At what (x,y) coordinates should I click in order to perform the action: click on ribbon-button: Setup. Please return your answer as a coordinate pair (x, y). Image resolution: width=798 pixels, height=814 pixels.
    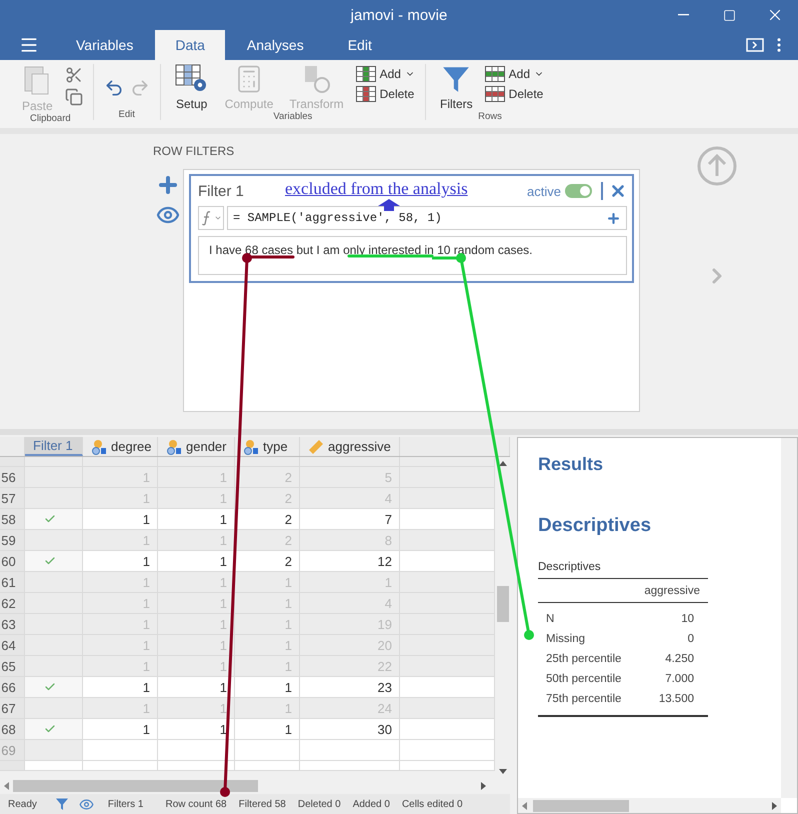
    Looking at the image, I should click on (191, 87).